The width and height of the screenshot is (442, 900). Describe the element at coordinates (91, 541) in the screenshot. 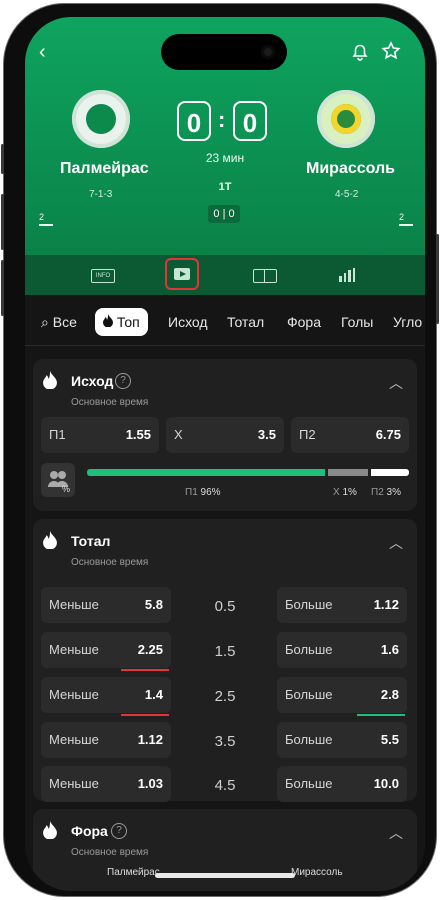

I see `total-title: Тотал` at that location.